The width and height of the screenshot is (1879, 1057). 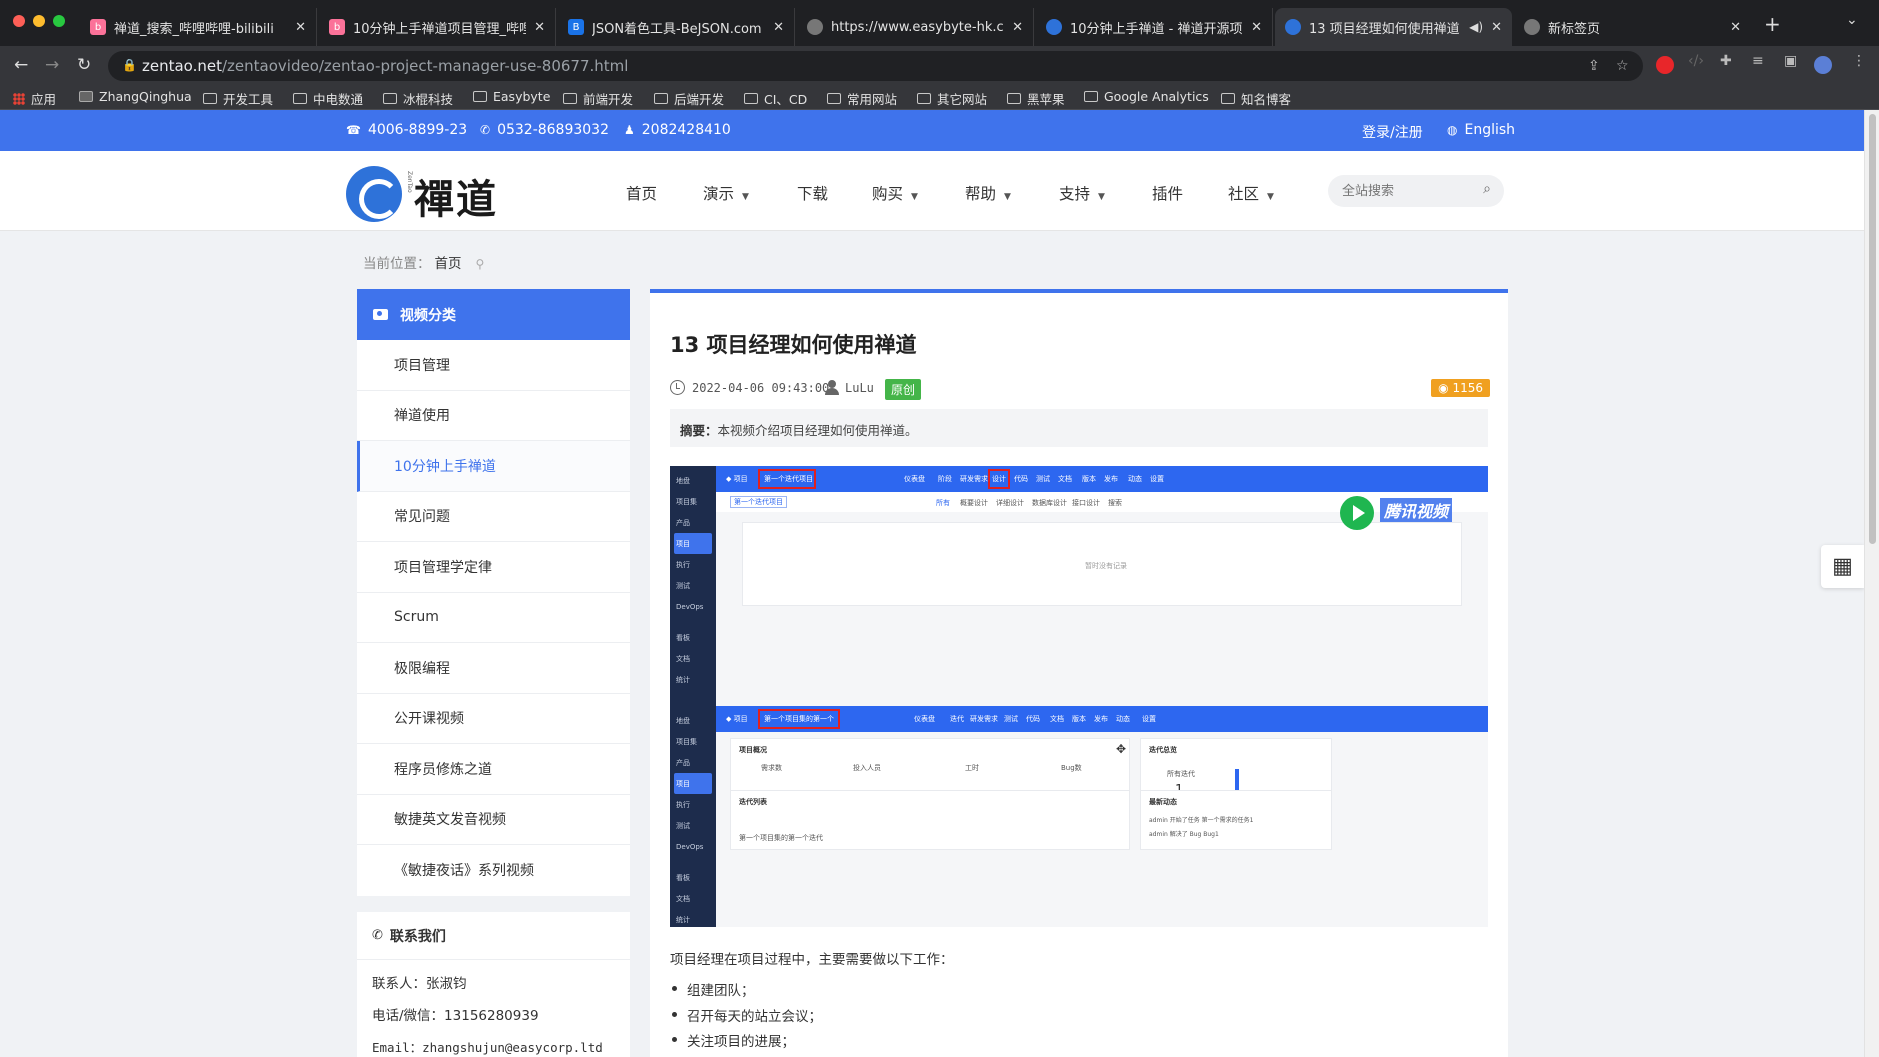 I want to click on browser-tab-active: 13 项目经理如何使用禅道 - ◀) ✕, so click(x=1393, y=27).